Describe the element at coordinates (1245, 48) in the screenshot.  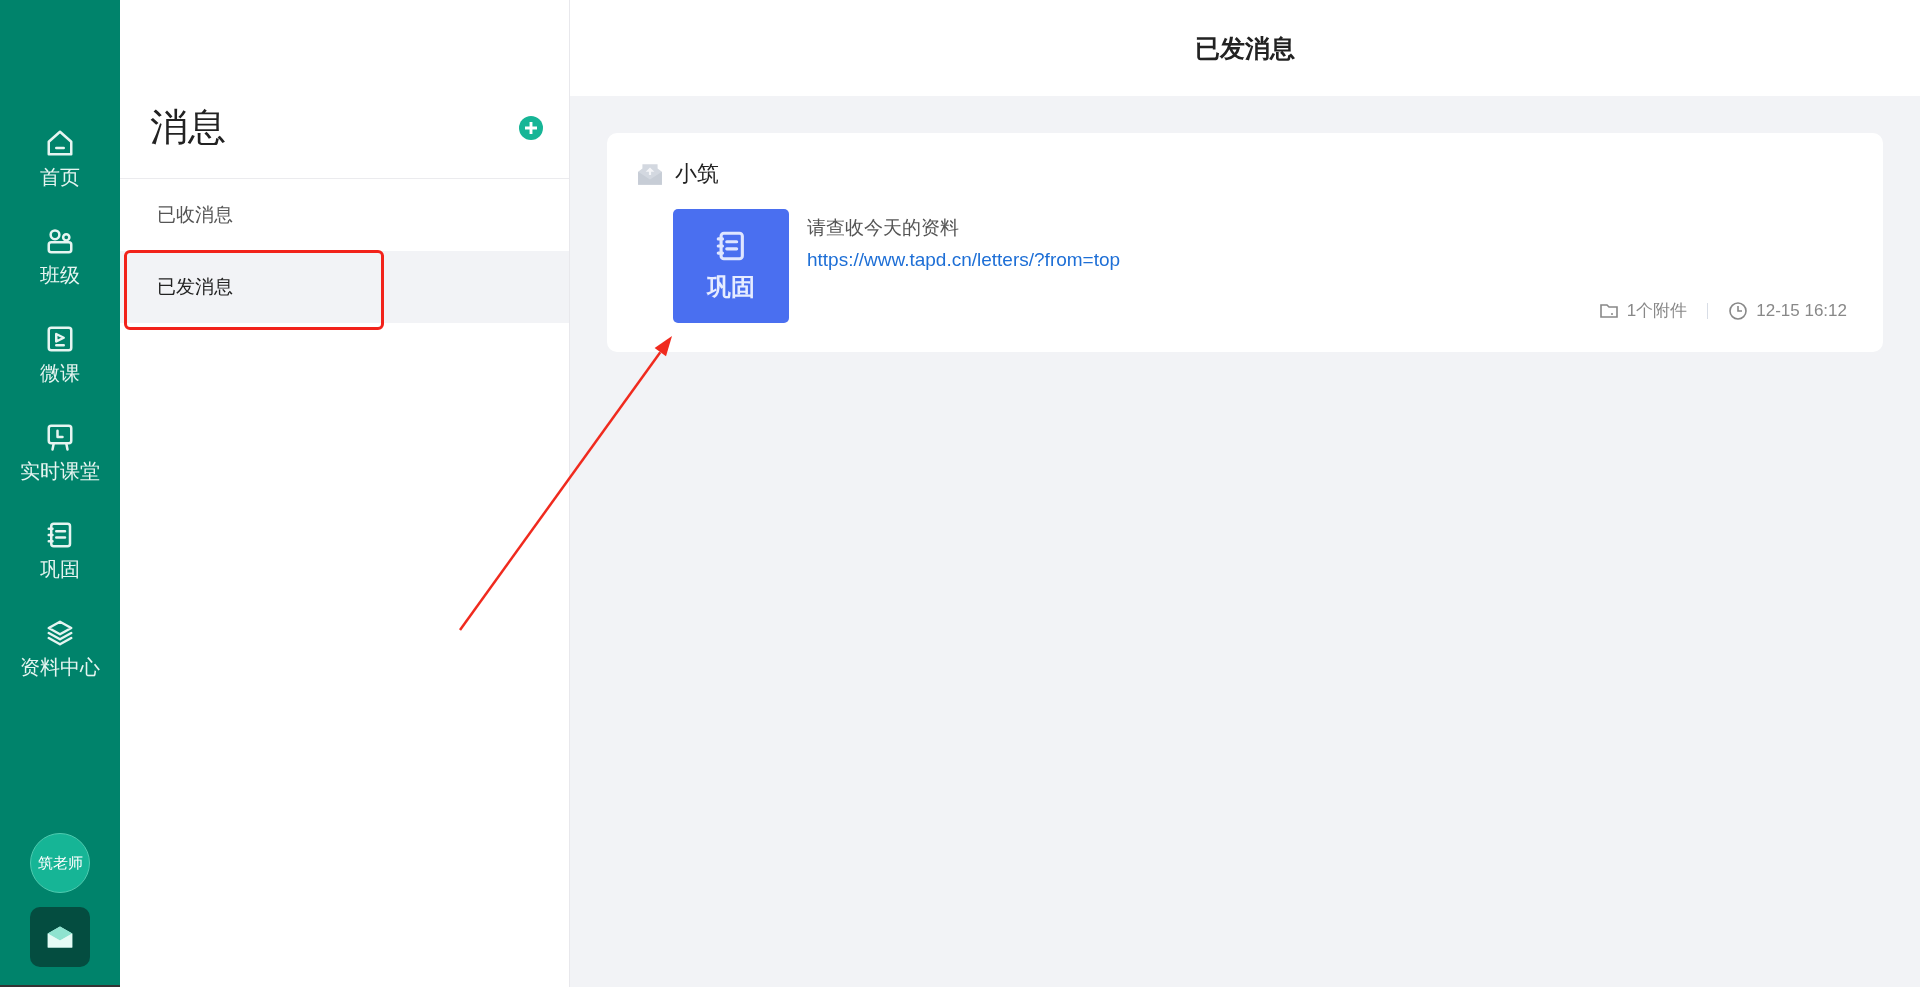
I see `page-title: 已发消息` at that location.